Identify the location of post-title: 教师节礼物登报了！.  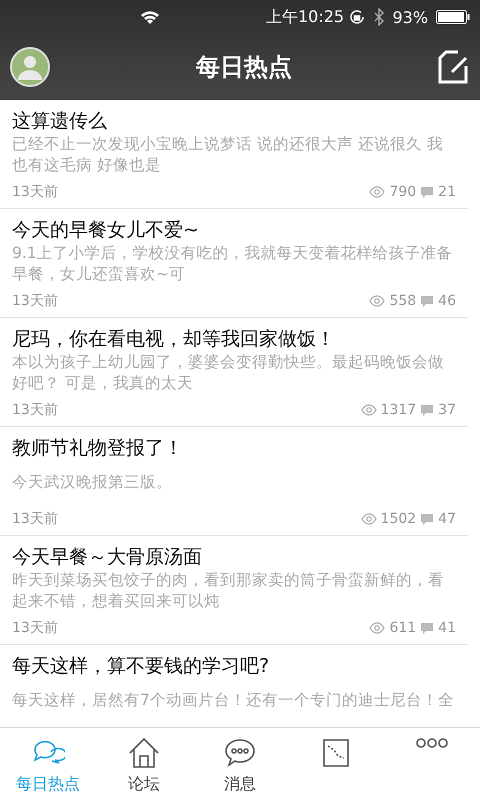
(98, 448).